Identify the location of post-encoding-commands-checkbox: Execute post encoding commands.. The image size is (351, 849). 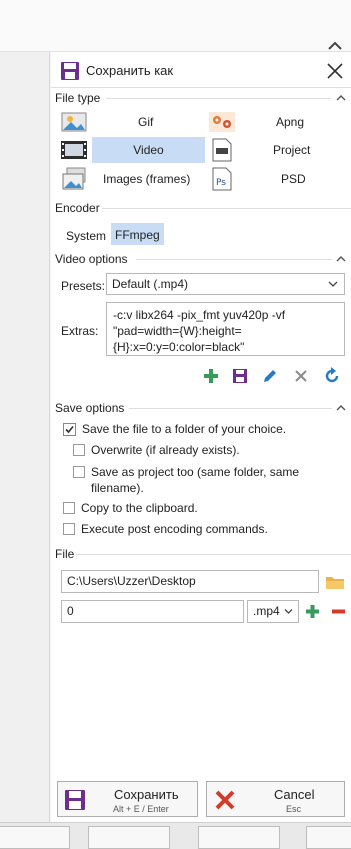
(165, 529).